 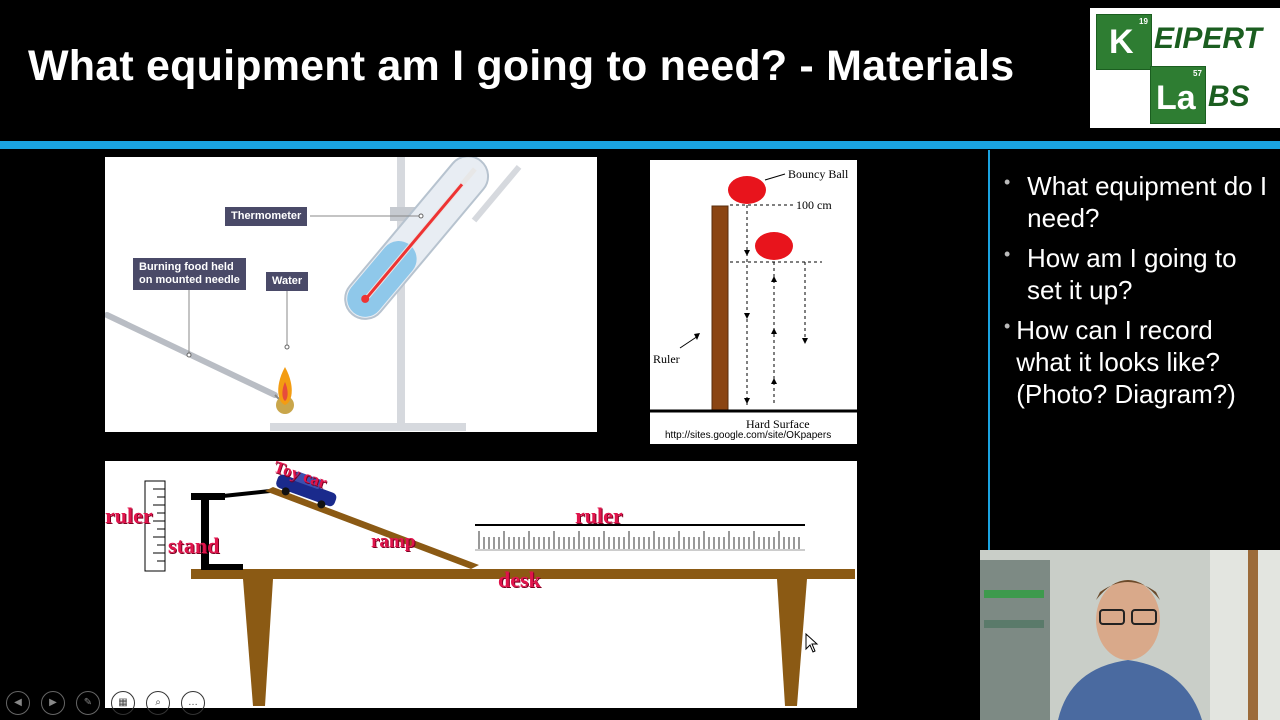 I want to click on water-label: Water, so click(x=287, y=281).